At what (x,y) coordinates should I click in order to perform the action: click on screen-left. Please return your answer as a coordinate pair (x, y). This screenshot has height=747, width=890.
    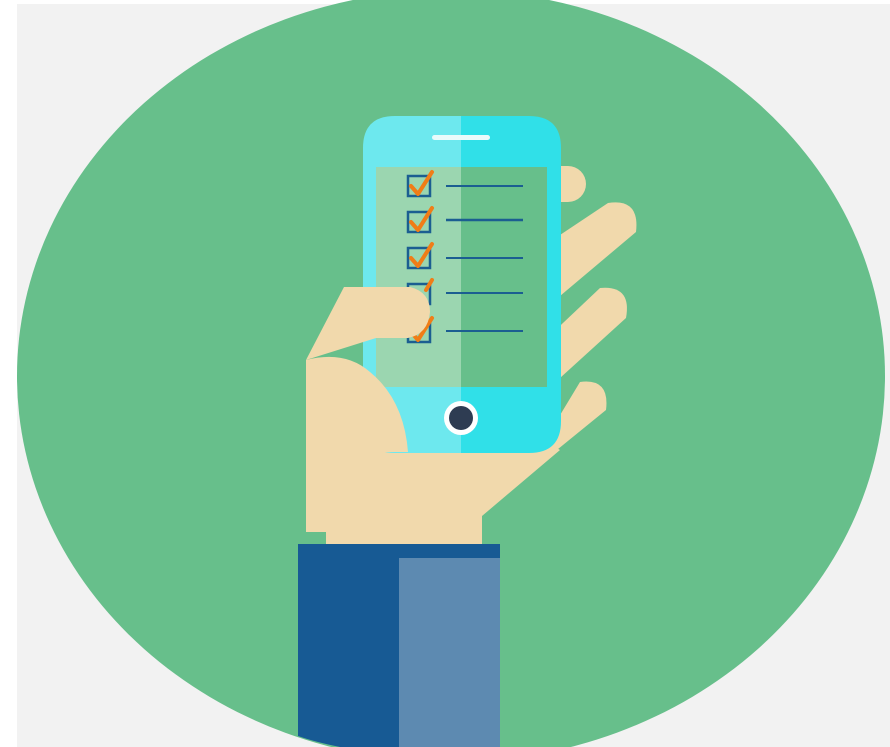
    Looking at the image, I should click on (418, 277).